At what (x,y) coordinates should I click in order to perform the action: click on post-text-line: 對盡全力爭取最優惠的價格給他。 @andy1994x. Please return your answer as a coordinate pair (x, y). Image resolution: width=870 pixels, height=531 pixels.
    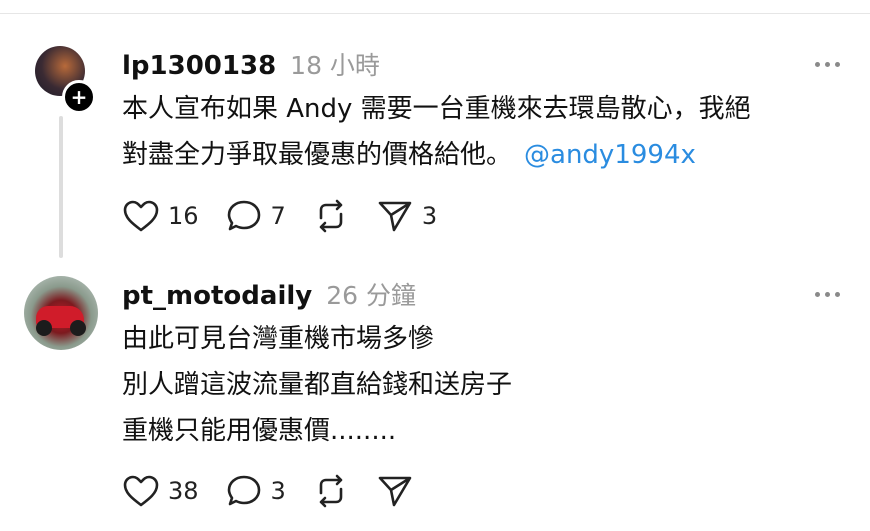
    Looking at the image, I should click on (484, 155).